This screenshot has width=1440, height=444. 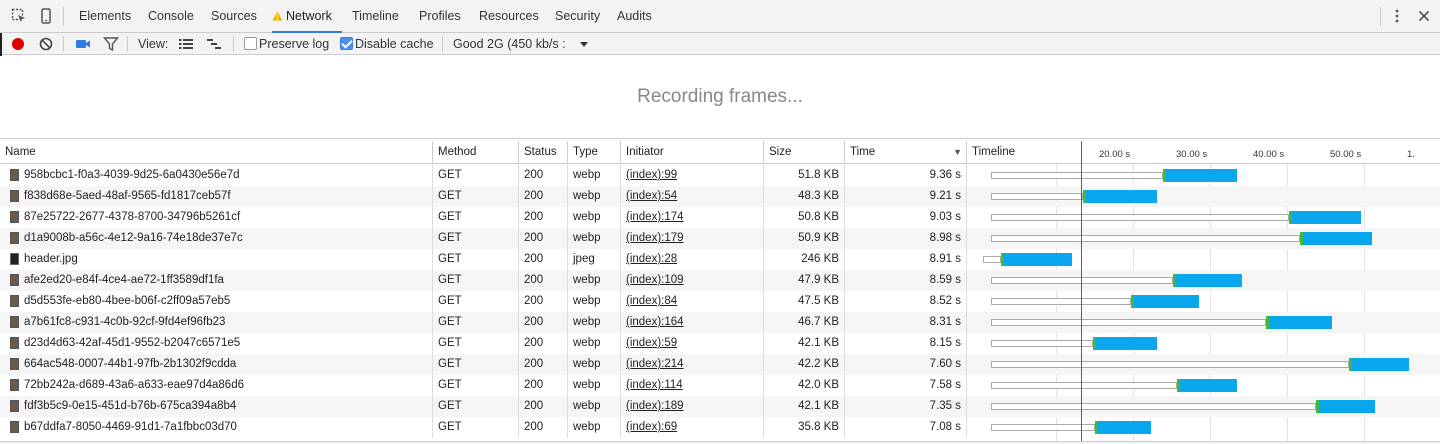 What do you see at coordinates (234, 16) in the screenshot?
I see `tab-sources: Sources` at bounding box center [234, 16].